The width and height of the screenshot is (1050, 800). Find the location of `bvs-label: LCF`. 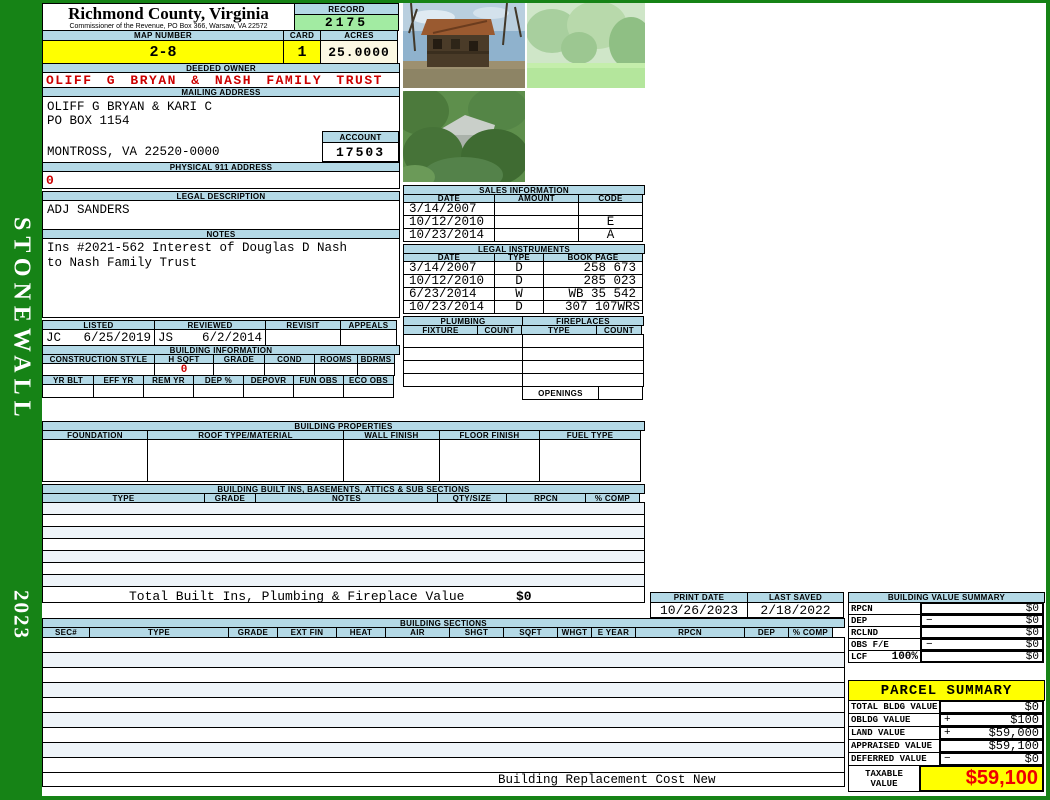

bvs-label: LCF is located at coordinates (859, 656).